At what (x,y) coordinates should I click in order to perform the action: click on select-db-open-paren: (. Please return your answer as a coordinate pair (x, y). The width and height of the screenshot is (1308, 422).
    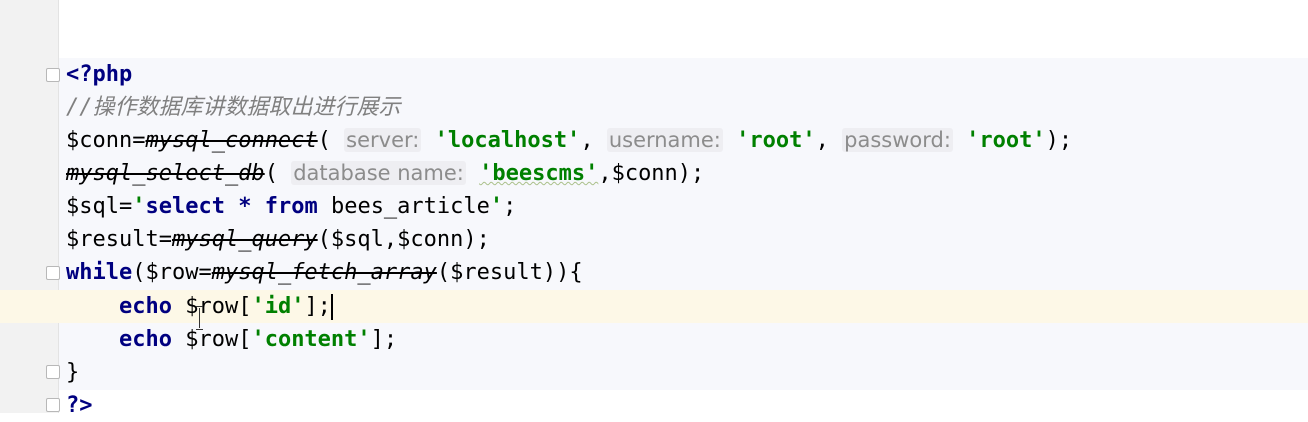
    Looking at the image, I should click on (271, 173).